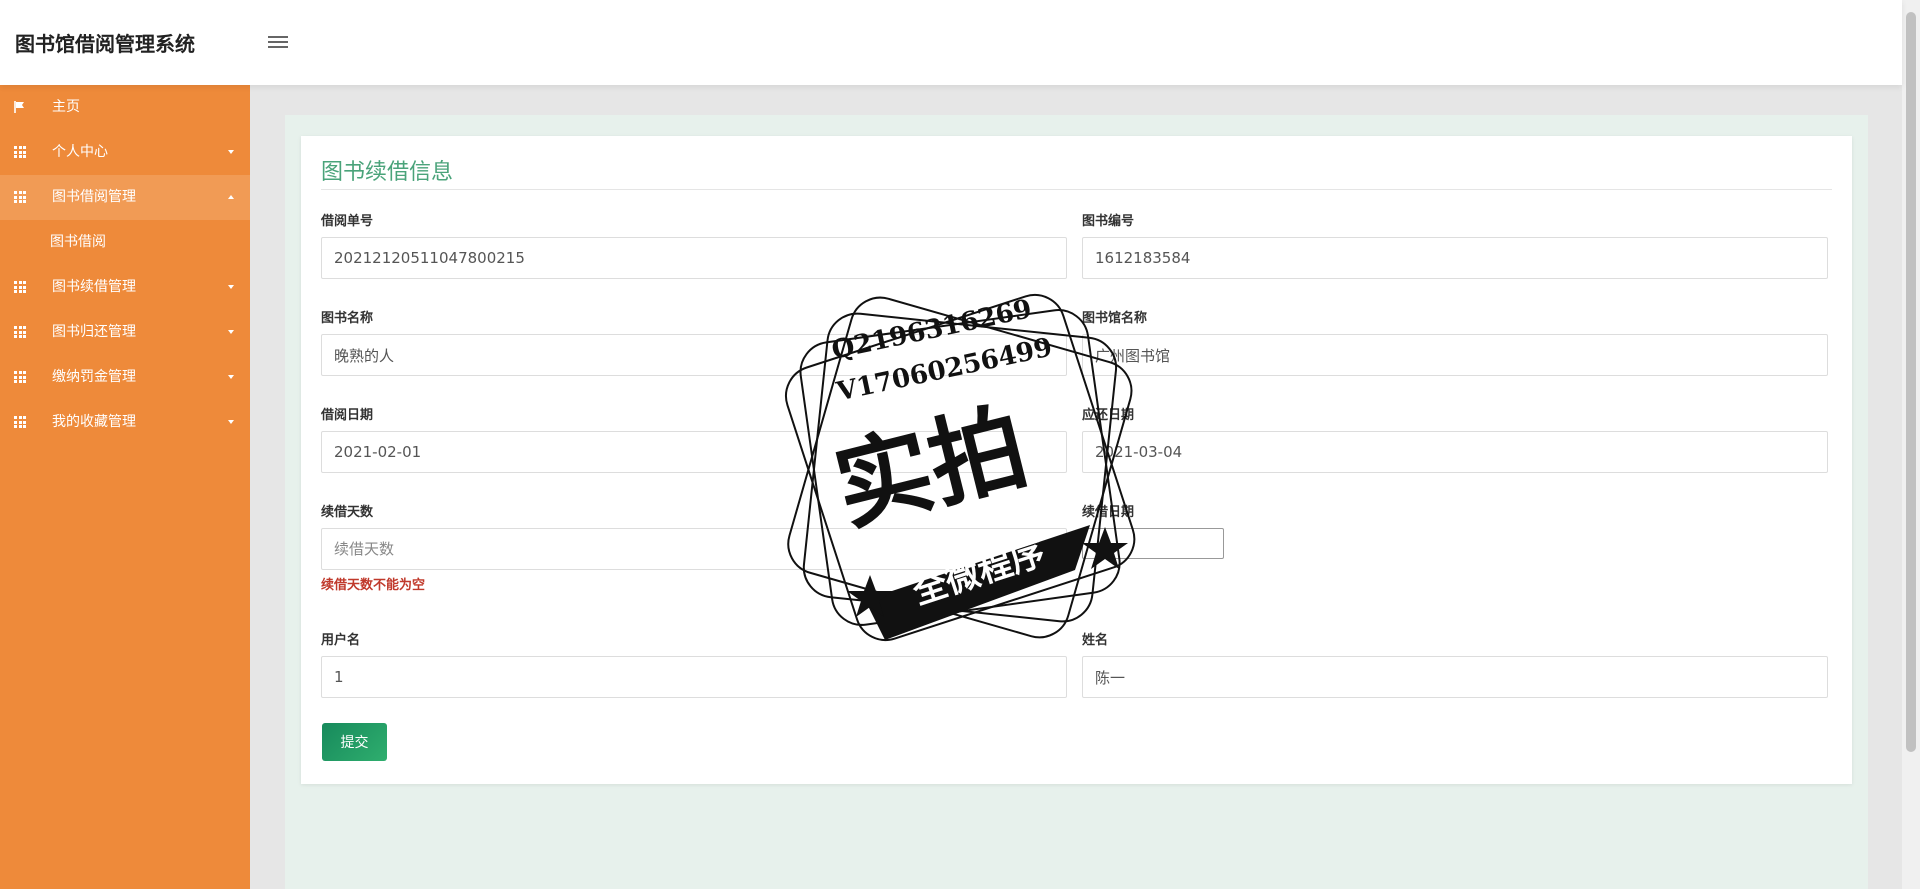 The width and height of the screenshot is (1920, 889). I want to click on sidebar-item-favorites-management: 我的收藏管理, so click(125, 422).